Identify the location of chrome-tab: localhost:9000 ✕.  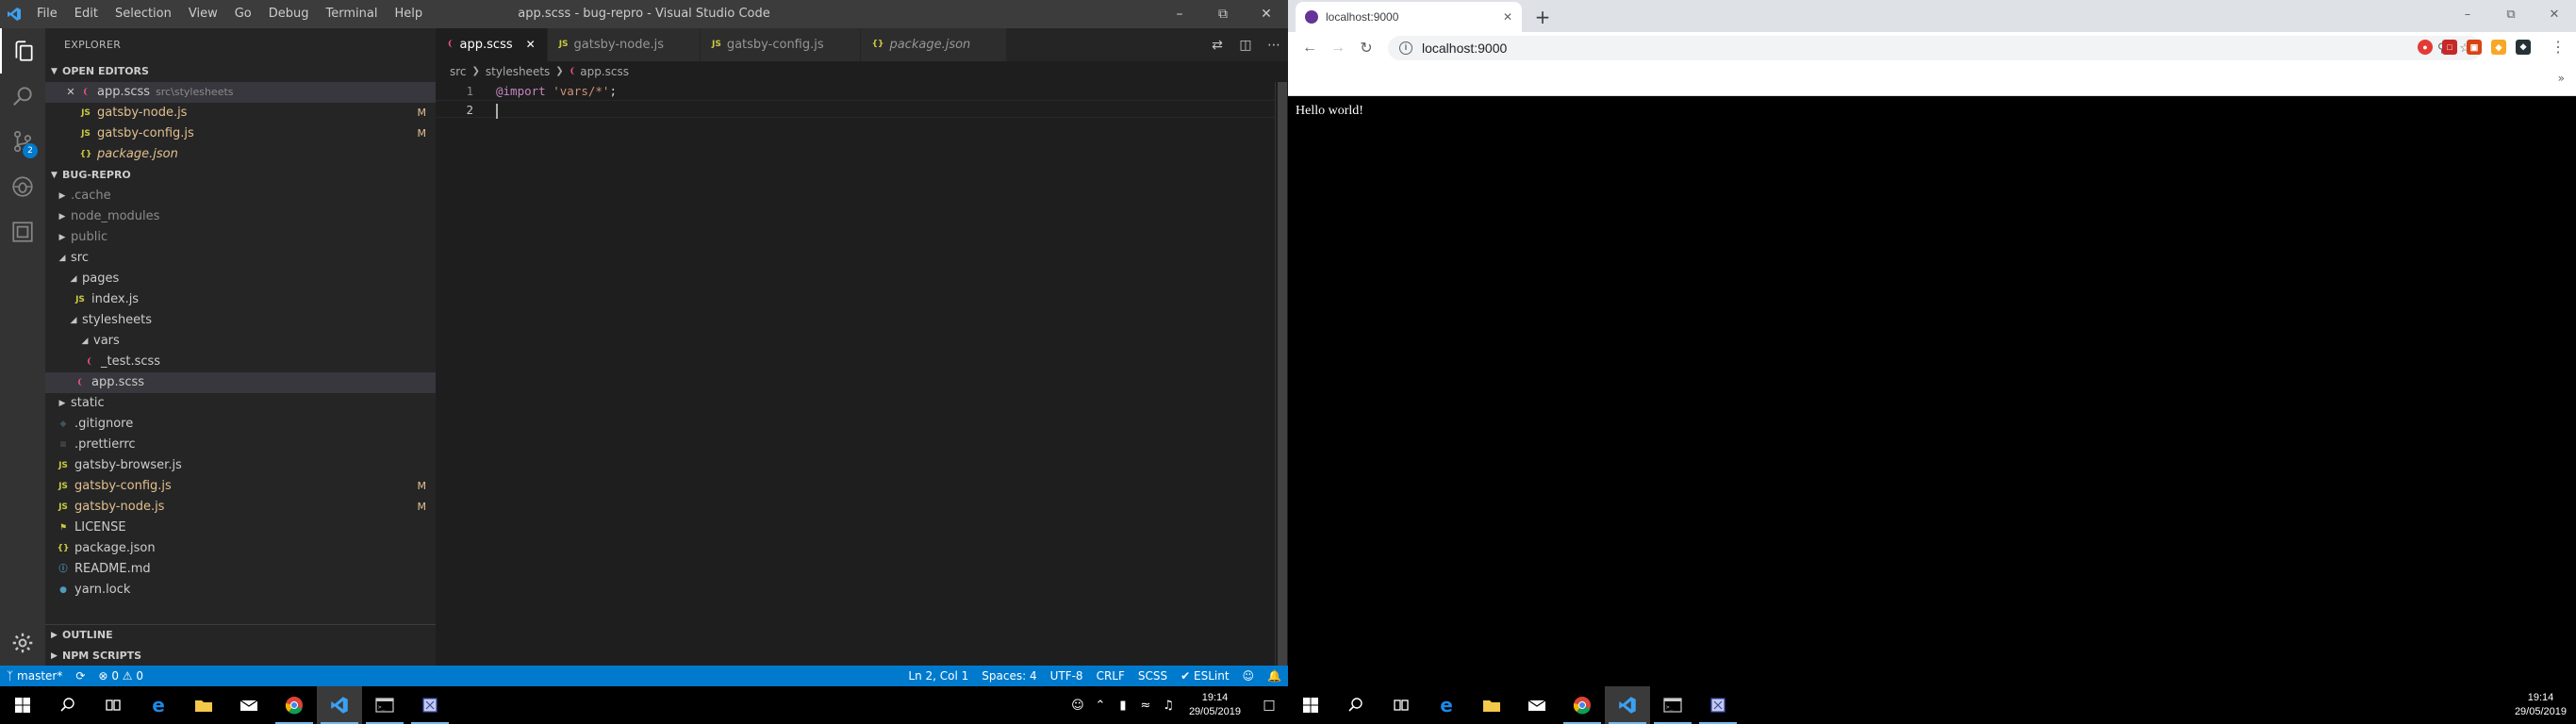
(1409, 17).